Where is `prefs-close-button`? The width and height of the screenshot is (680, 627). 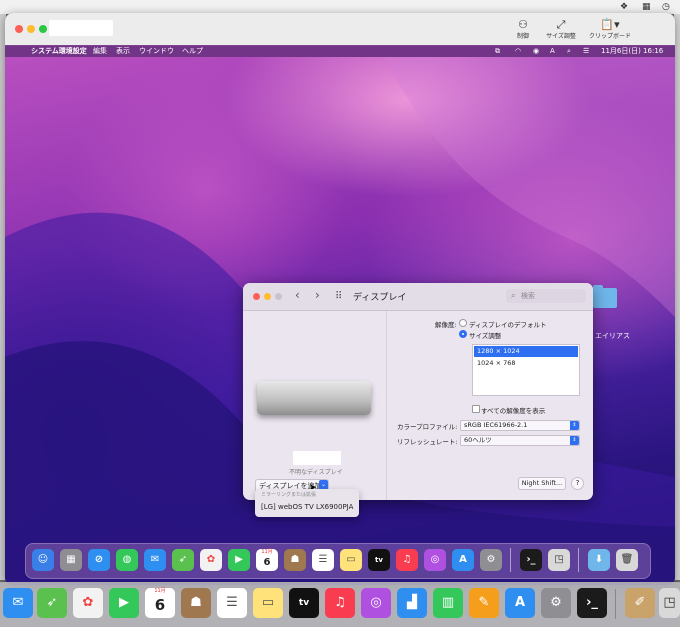 prefs-close-button is located at coordinates (256, 296).